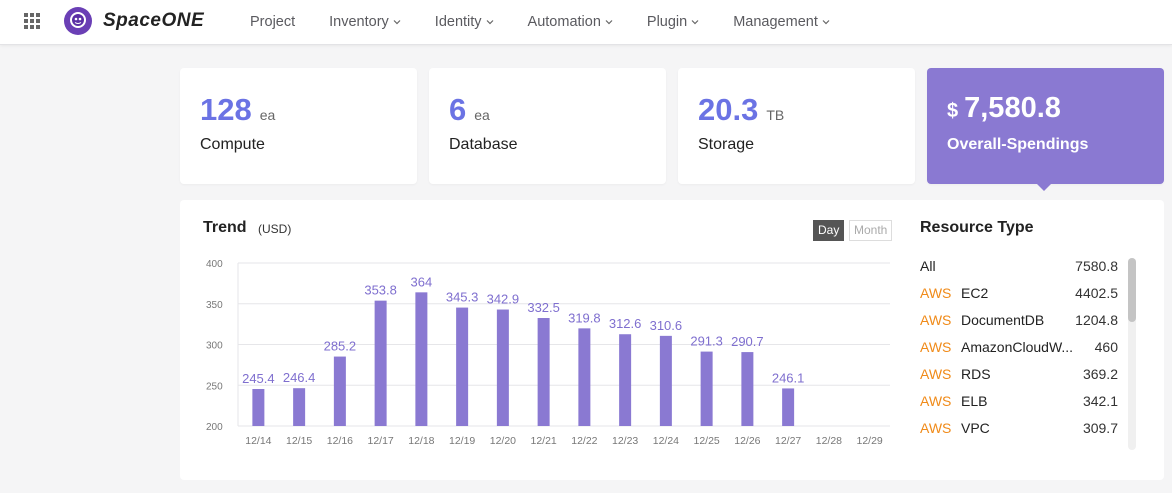 This screenshot has height=493, width=1172. I want to click on resource-row: AWS AmazonCloudW... 460, so click(1019, 352).